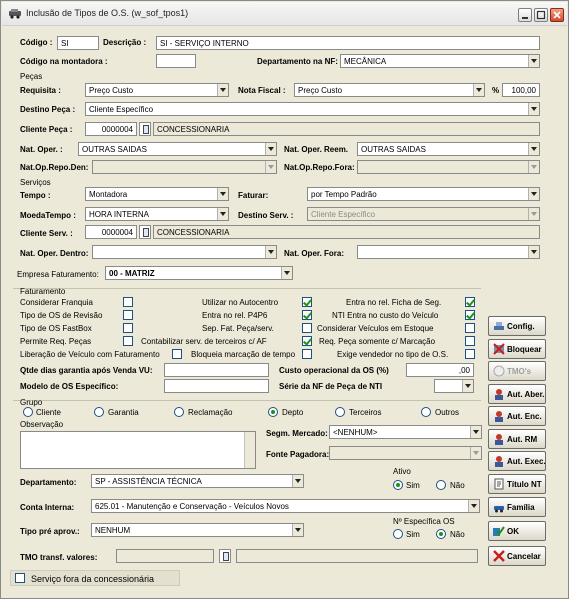 Image resolution: width=569 pixels, height=599 pixels. Describe the element at coordinates (111, 129) in the screenshot. I see `cliente-peca-code-input: 0000004` at that location.